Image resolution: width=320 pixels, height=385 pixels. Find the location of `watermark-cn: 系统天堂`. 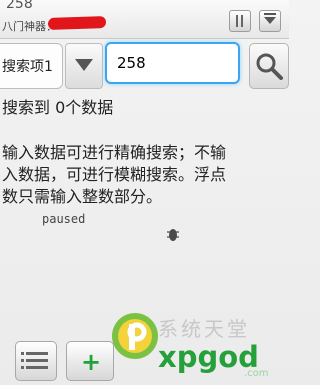

watermark-cn: 系统天堂 is located at coordinates (204, 329).